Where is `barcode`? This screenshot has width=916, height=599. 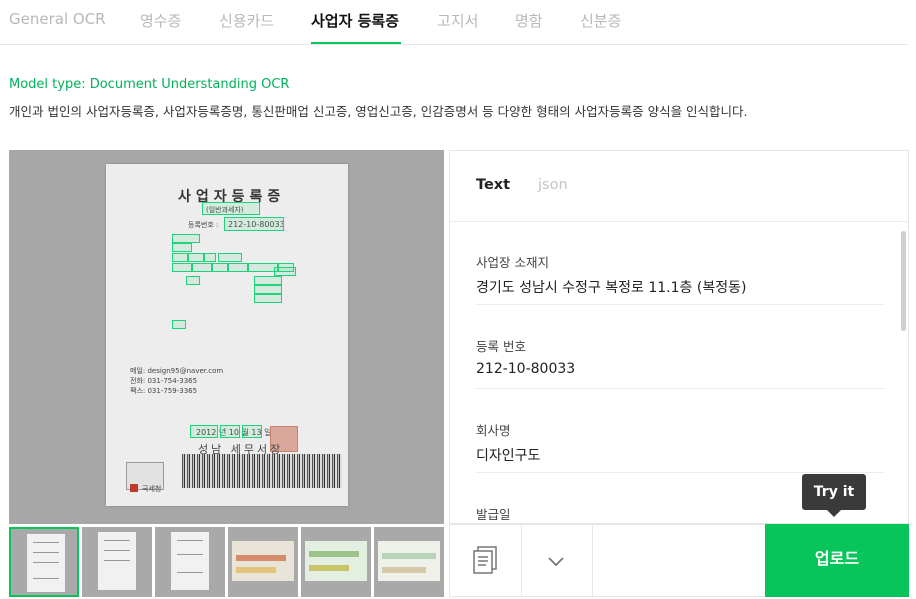 barcode is located at coordinates (262, 471).